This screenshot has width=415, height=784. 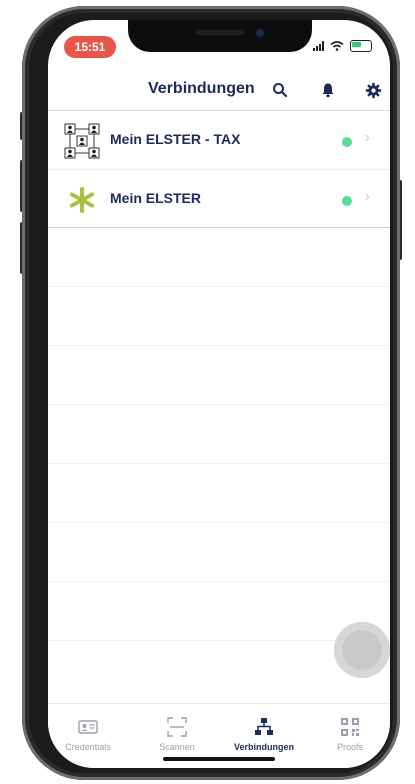 I want to click on gear-icon, so click(x=373, y=90).